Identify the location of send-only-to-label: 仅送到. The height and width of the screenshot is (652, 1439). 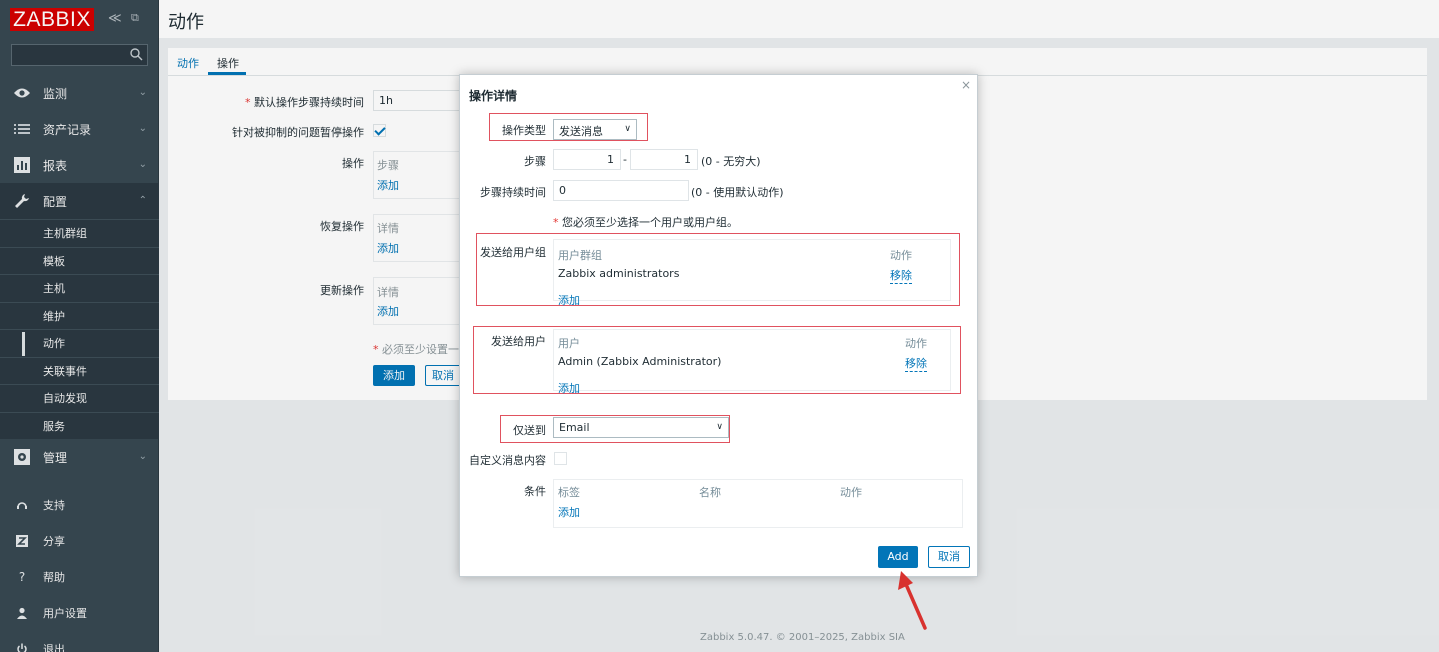
(529, 430).